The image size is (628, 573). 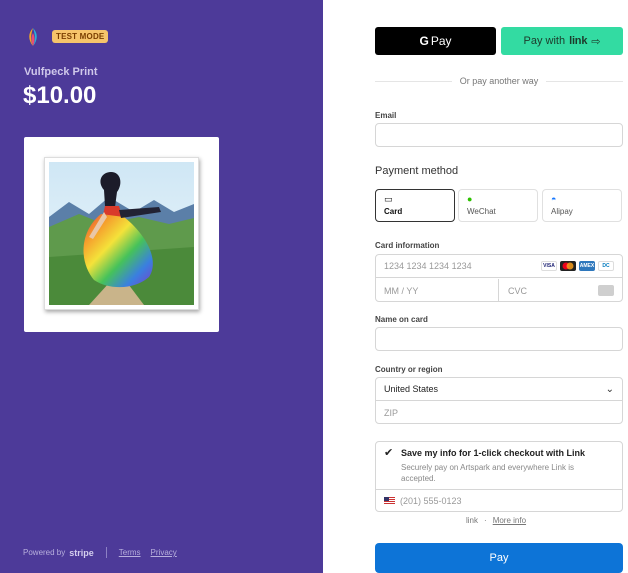 I want to click on stripe-logo: stripe, so click(x=81, y=552).